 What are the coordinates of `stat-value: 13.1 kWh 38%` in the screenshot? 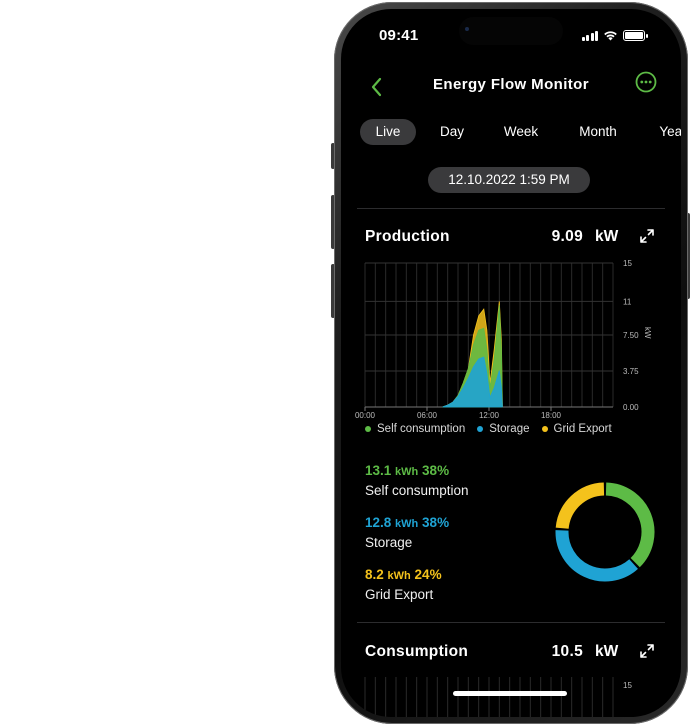 It's located at (417, 470).